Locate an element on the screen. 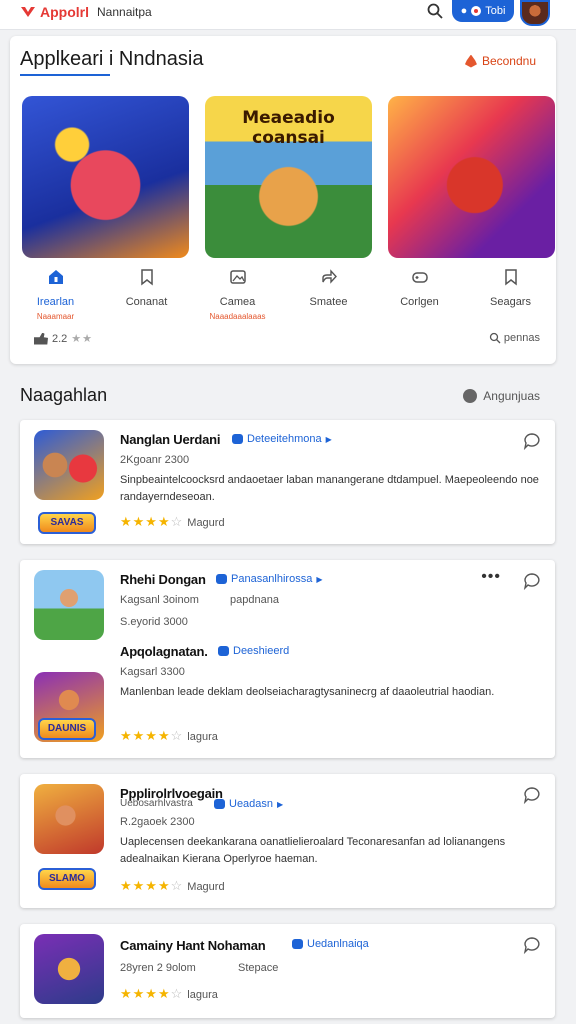 The height and width of the screenshot is (1024, 576). app-link-label: Panasanlhirossa is located at coordinates (272, 579).